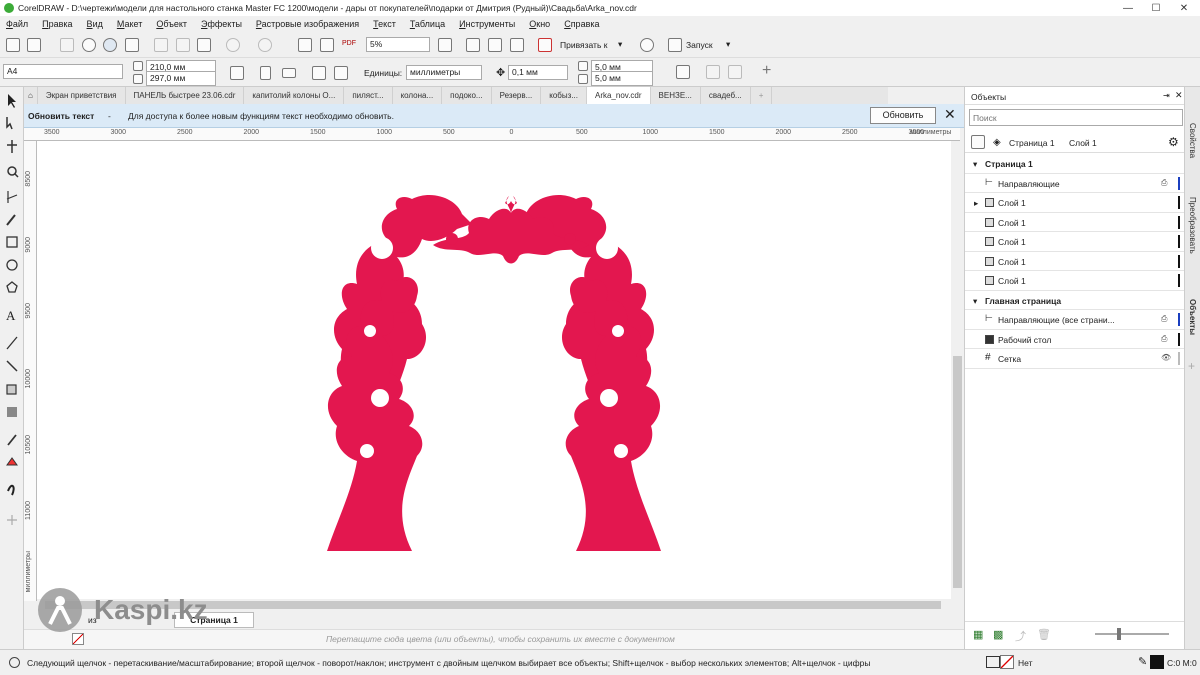 The width and height of the screenshot is (1200, 675). What do you see at coordinates (1075, 300) in the screenshot?
I see `tree-section-header: ▾ Главная страница` at bounding box center [1075, 300].